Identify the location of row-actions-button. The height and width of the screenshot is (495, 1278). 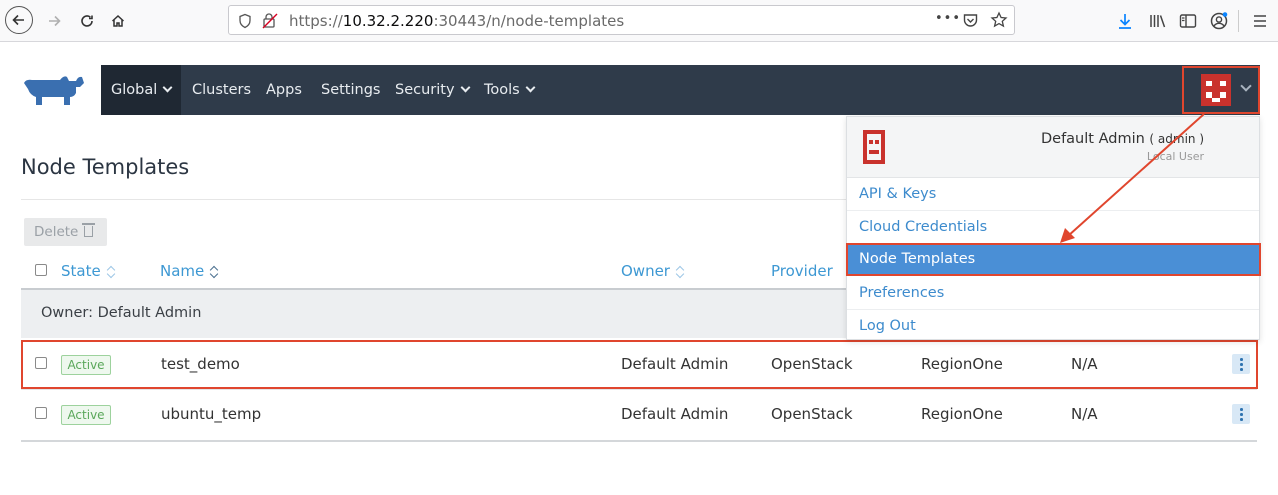
(1241, 414).